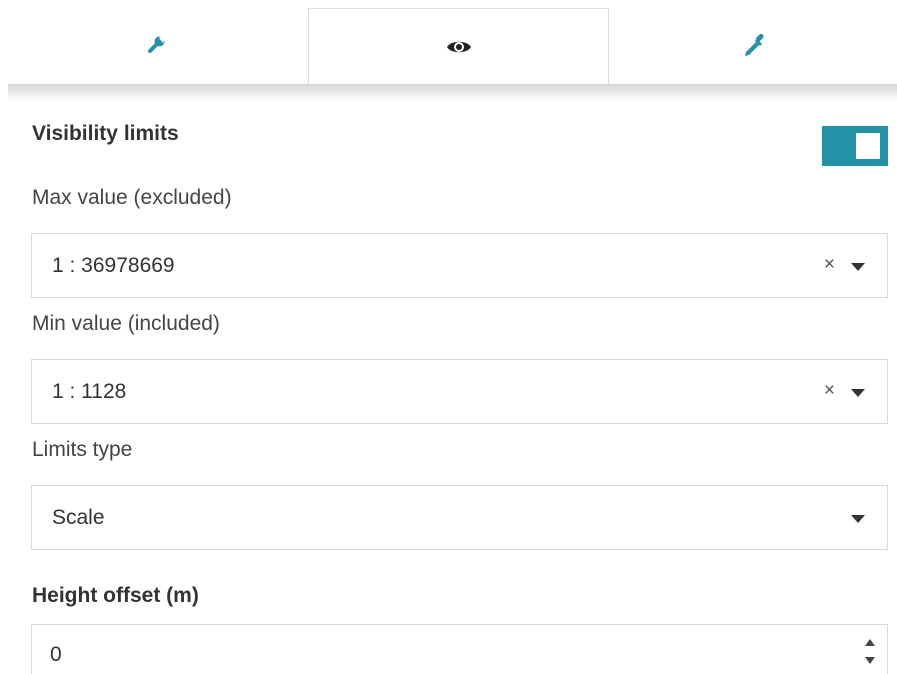 This screenshot has height=674, width=897. Describe the element at coordinates (459, 517) in the screenshot. I see `limits-type-select: Scale` at that location.